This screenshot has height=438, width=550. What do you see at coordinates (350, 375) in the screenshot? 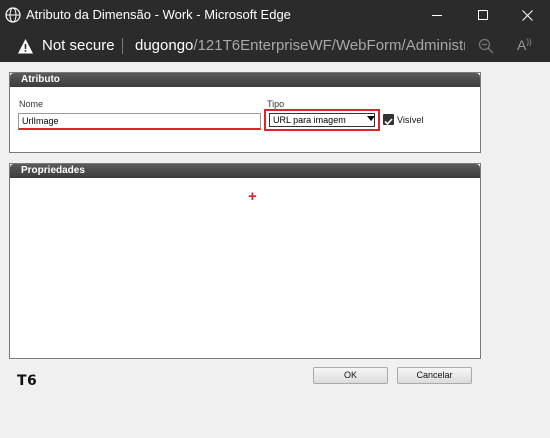
I see `ok-button: OK` at bounding box center [350, 375].